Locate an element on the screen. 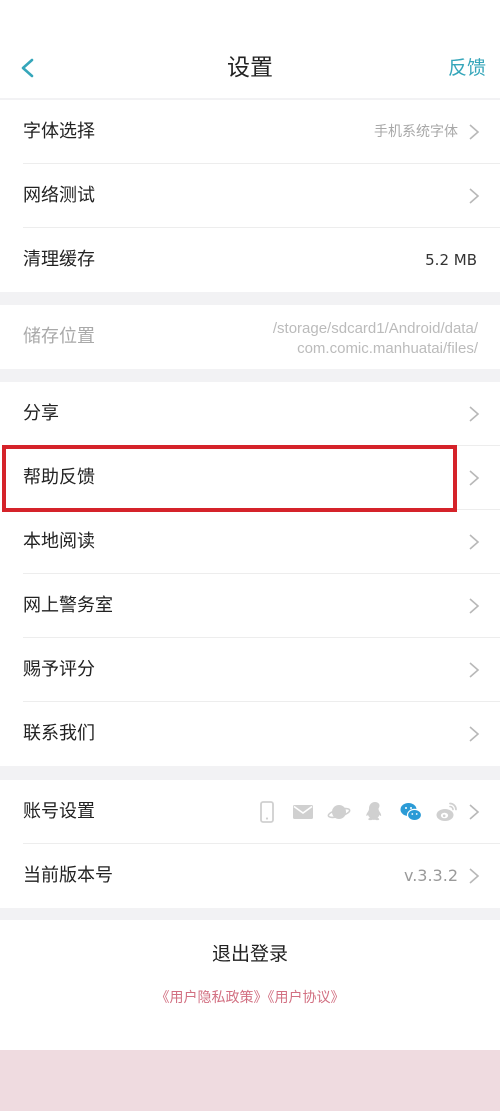 The image size is (500, 1111). privacy-policy-link: 《用户隐私政策》 is located at coordinates (212, 998).